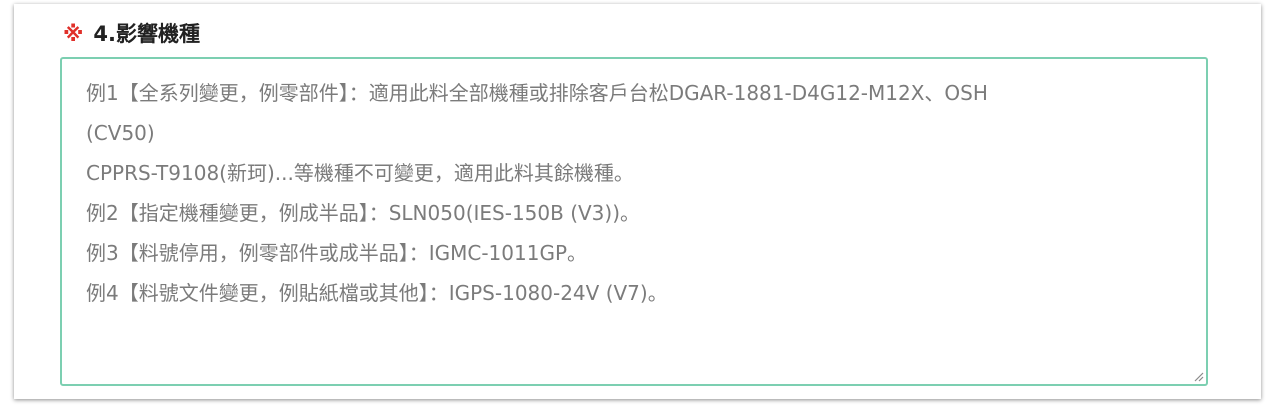  I want to click on section-heading: ※ 4.影響機種, so click(131, 33).